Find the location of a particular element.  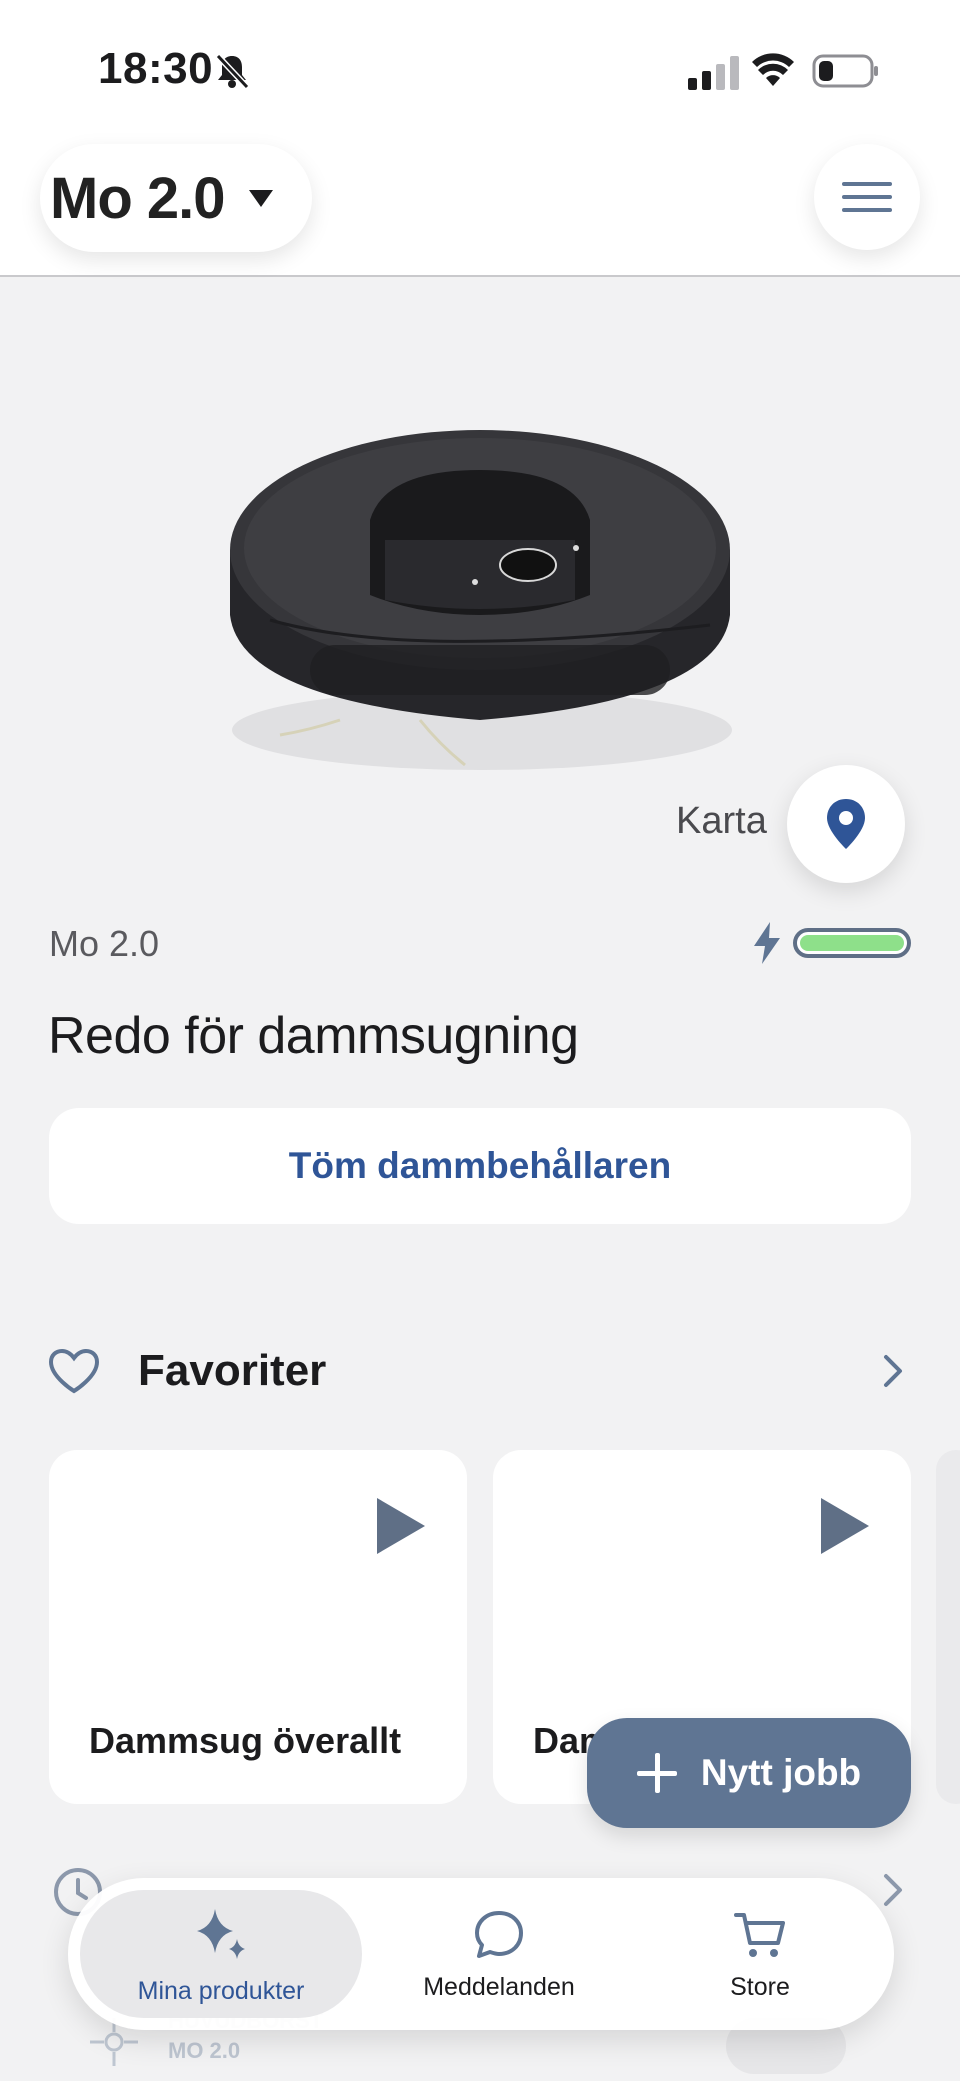

cellular-signal-icon is located at coordinates (713, 73).